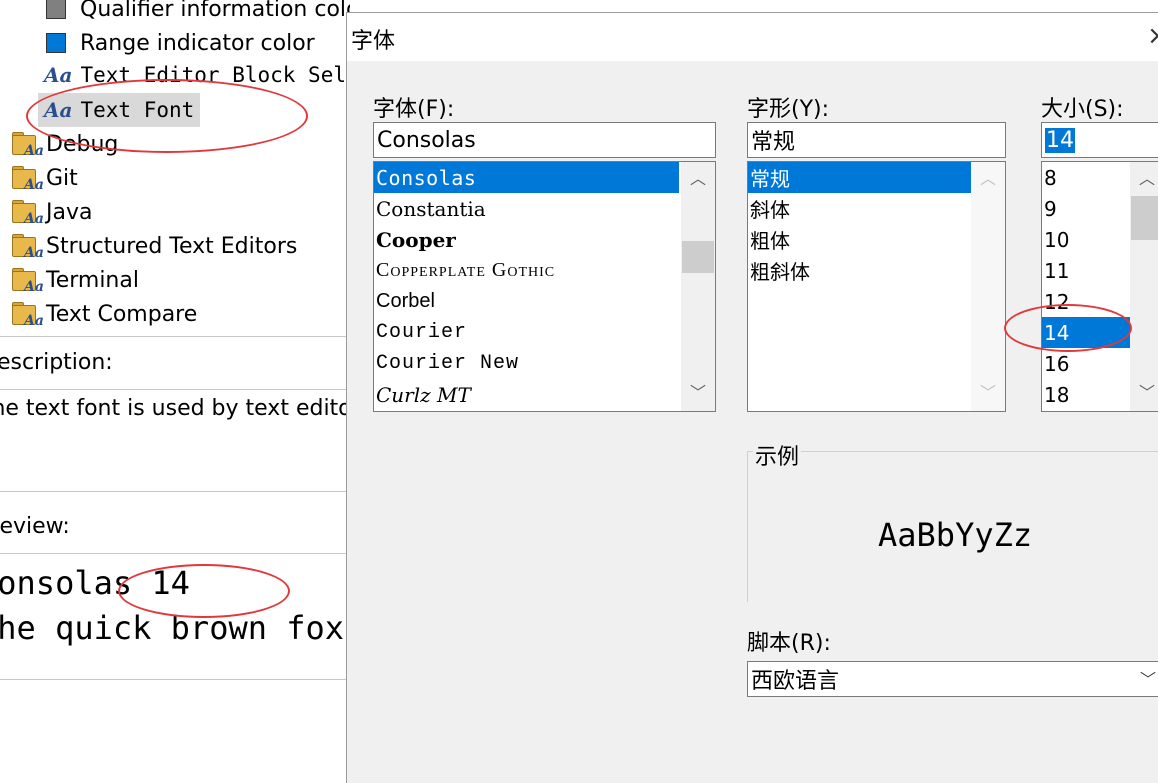 The width and height of the screenshot is (1158, 783). What do you see at coordinates (414, 109) in the screenshot?
I see `font-label: 字体(F):` at bounding box center [414, 109].